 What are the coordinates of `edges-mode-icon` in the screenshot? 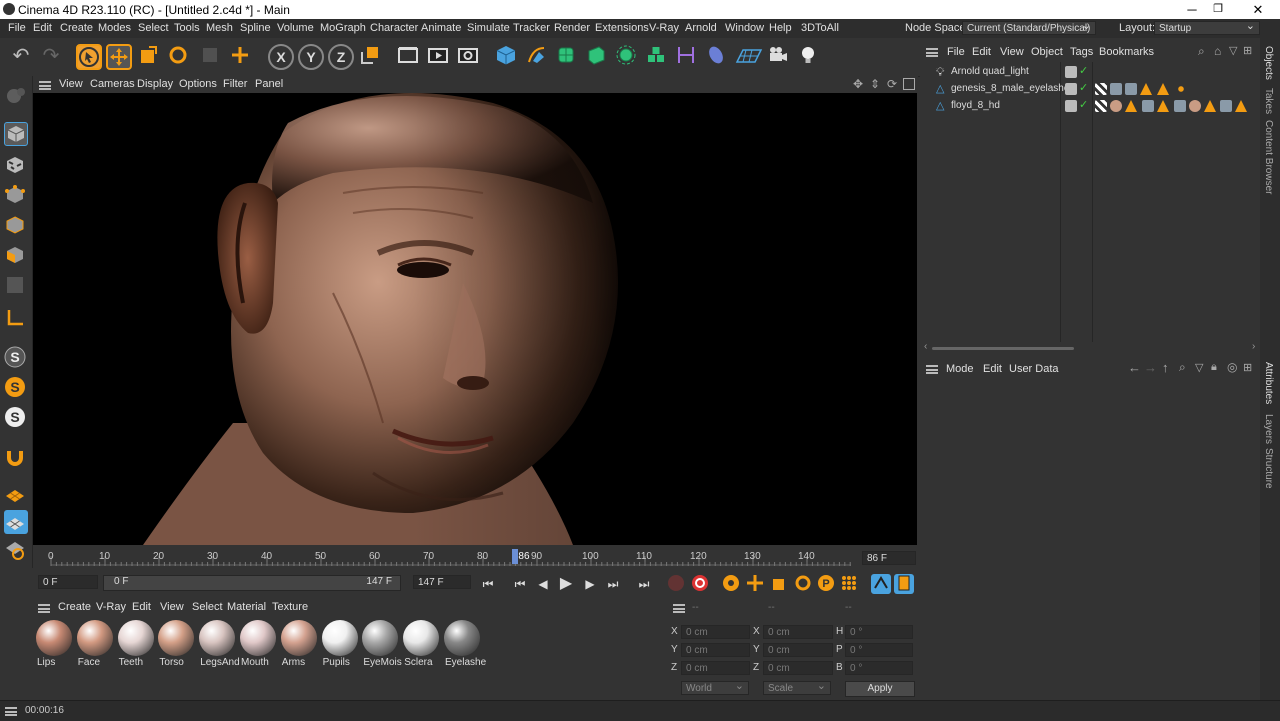 It's located at (16, 226).